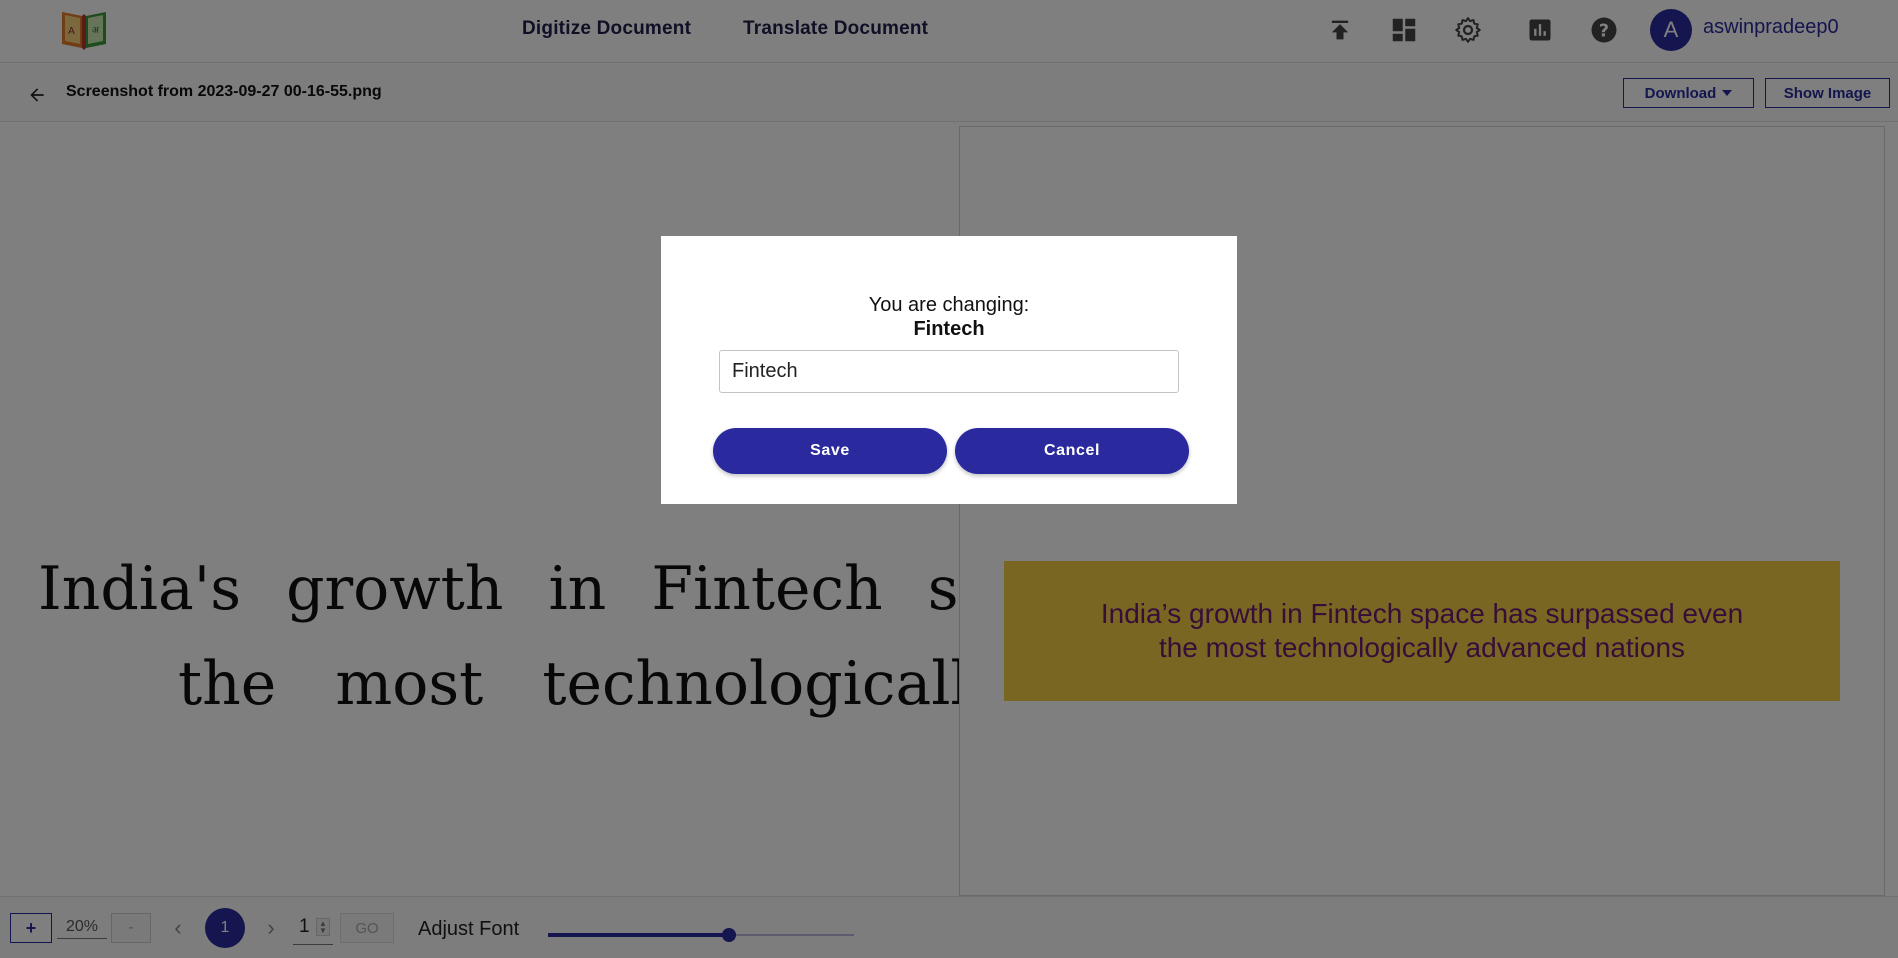  What do you see at coordinates (1072, 451) in the screenshot?
I see `cancel-button: Cancel` at bounding box center [1072, 451].